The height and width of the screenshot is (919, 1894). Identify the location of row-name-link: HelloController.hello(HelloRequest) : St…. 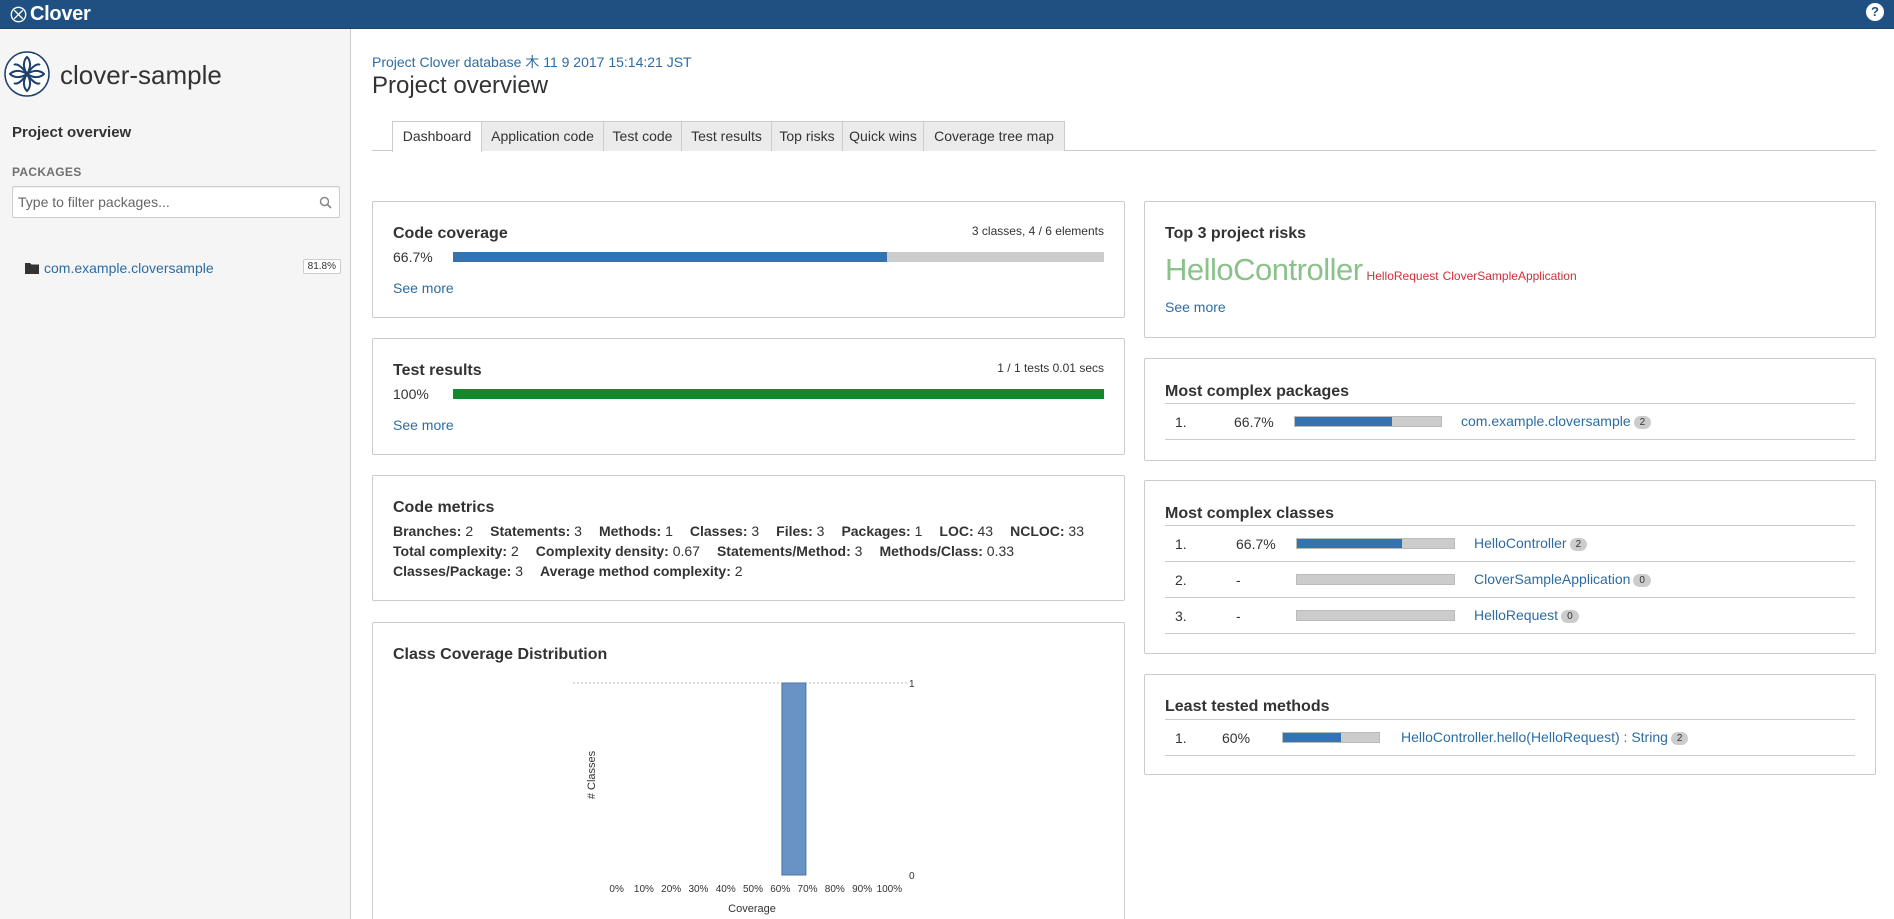
(1545, 737).